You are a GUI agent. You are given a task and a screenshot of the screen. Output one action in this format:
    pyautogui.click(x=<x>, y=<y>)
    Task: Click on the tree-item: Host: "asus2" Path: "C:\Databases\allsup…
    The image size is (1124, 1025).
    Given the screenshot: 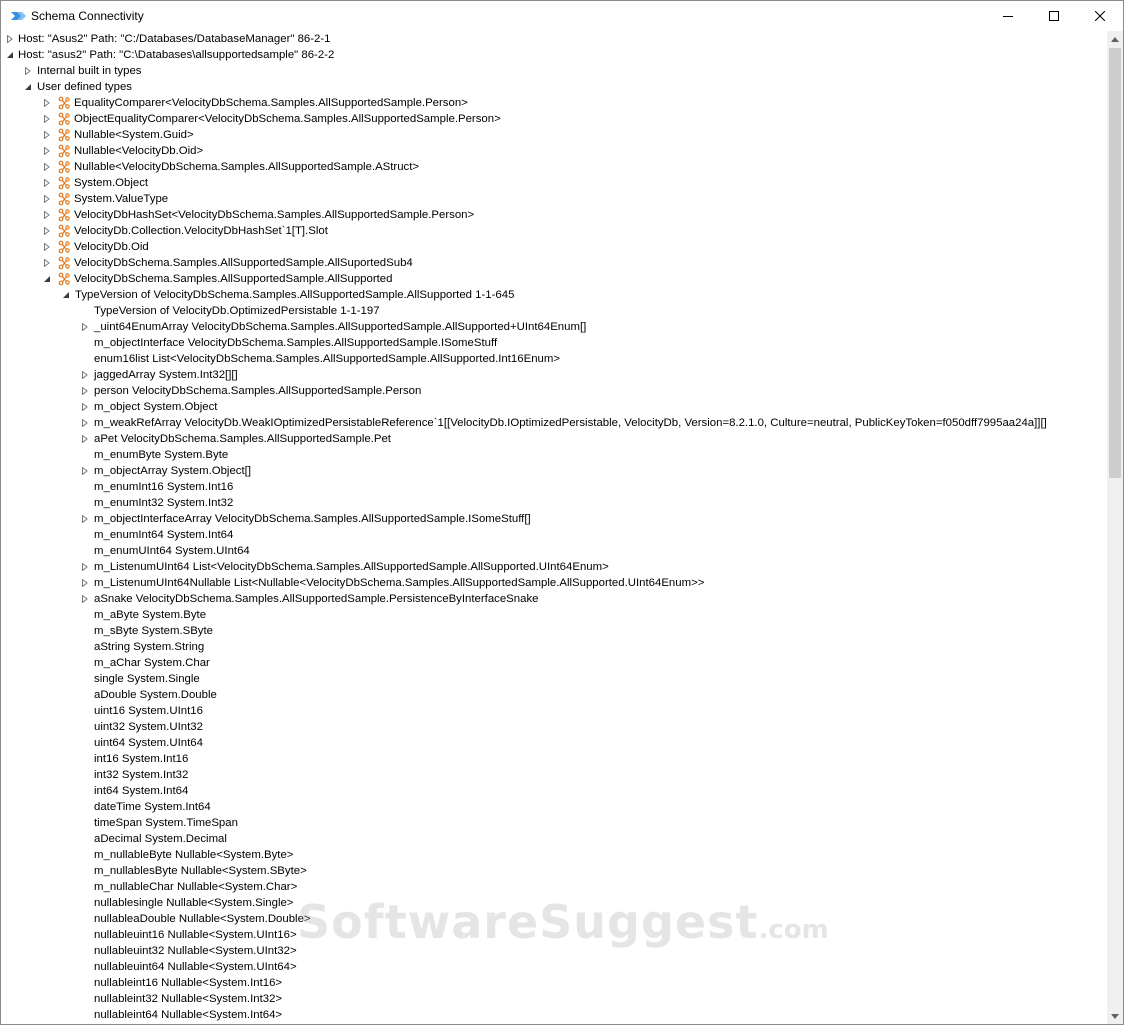 What is the action you would take?
    pyautogui.click(x=554, y=55)
    